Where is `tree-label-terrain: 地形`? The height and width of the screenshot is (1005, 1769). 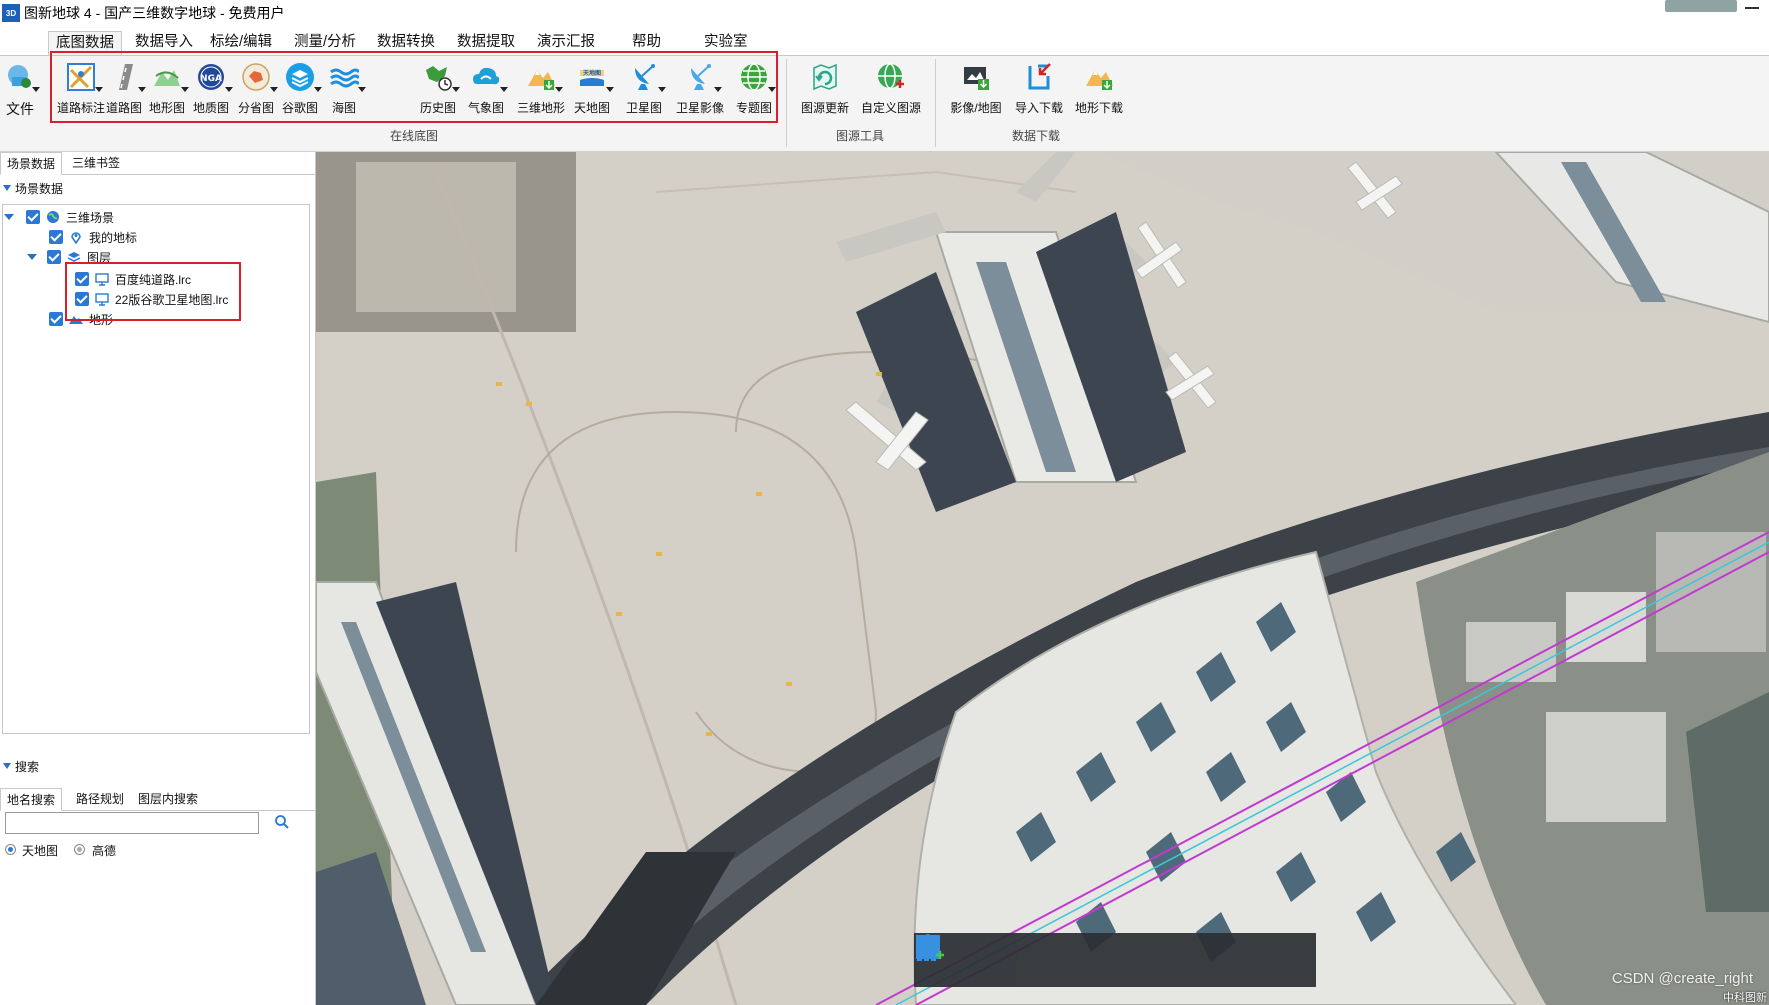 tree-label-terrain: 地形 is located at coordinates (101, 319).